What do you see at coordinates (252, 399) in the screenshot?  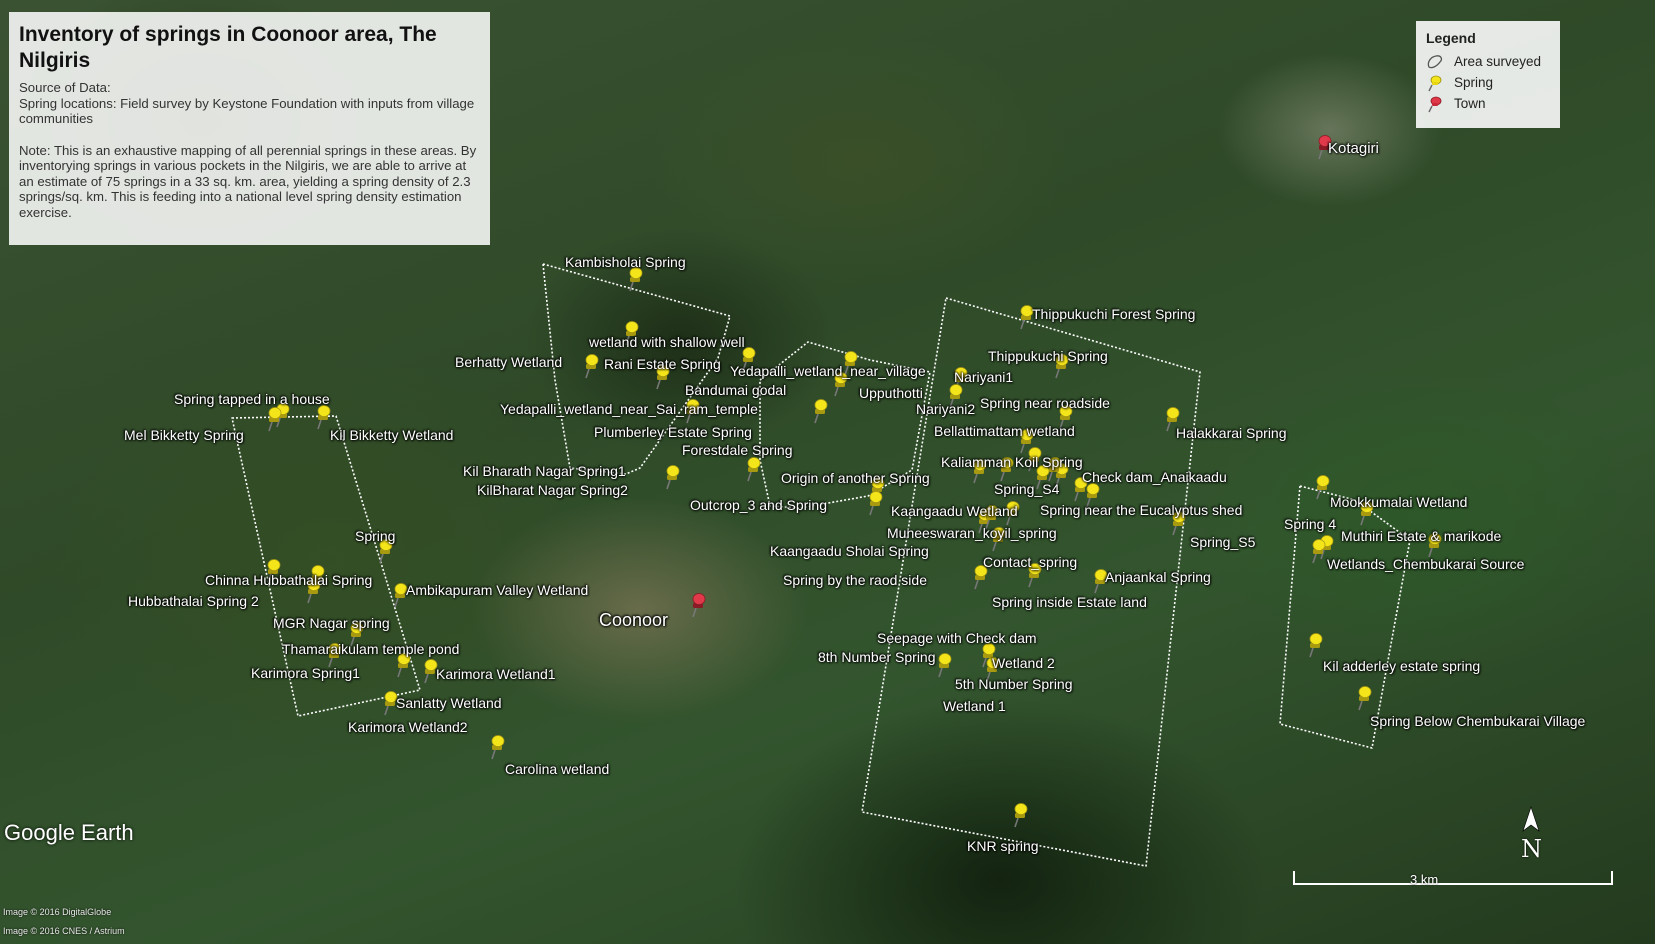 I see `spring-label: Spring tapped in a house` at bounding box center [252, 399].